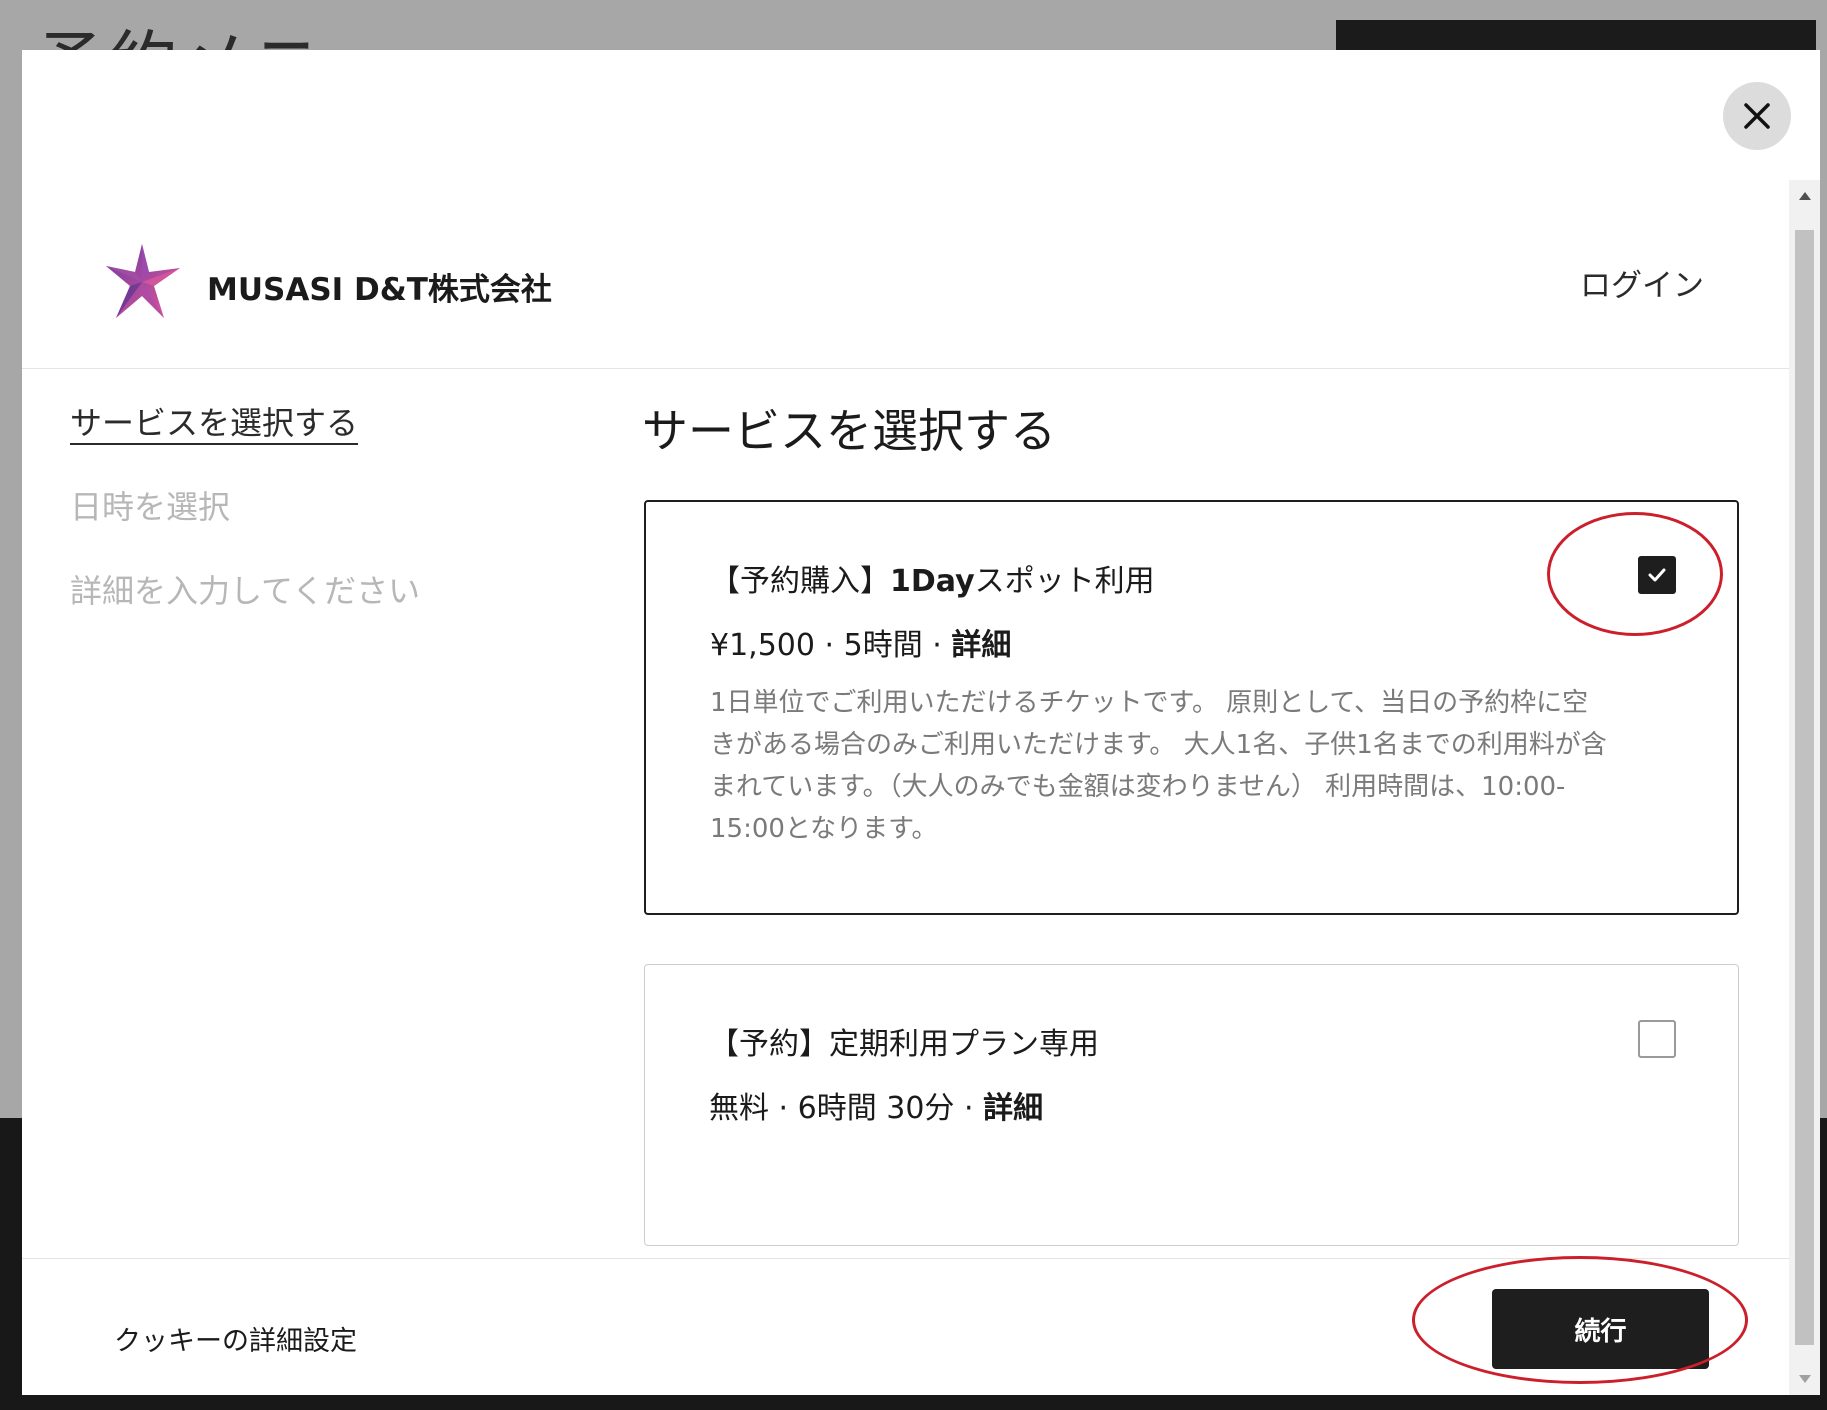  Describe the element at coordinates (849, 431) in the screenshot. I see `page-title: サービスを選択する` at that location.